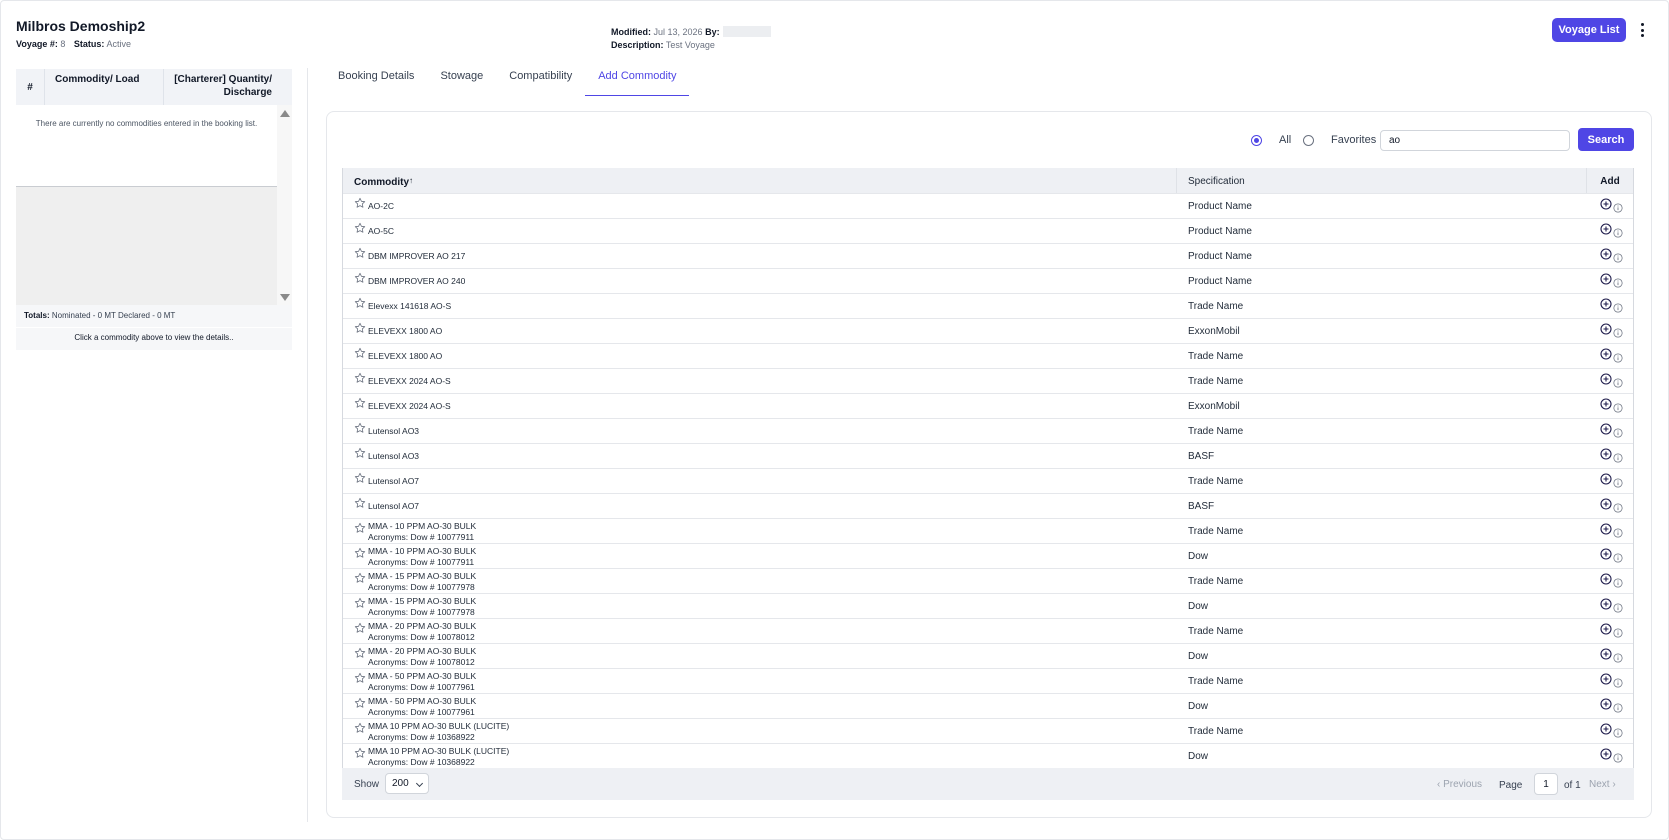  I want to click on tab-booking-details: Booking Details, so click(376, 82).